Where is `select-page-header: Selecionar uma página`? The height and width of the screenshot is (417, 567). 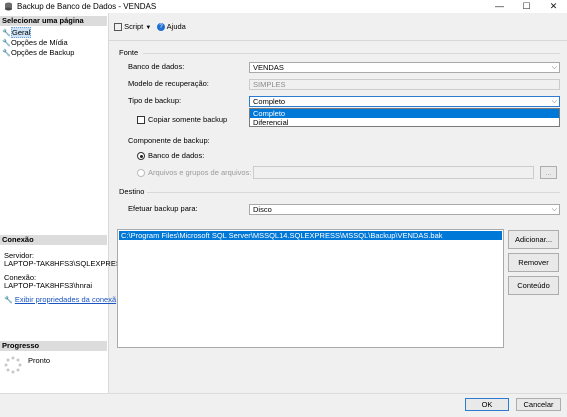 select-page-header: Selecionar uma página is located at coordinates (53, 21).